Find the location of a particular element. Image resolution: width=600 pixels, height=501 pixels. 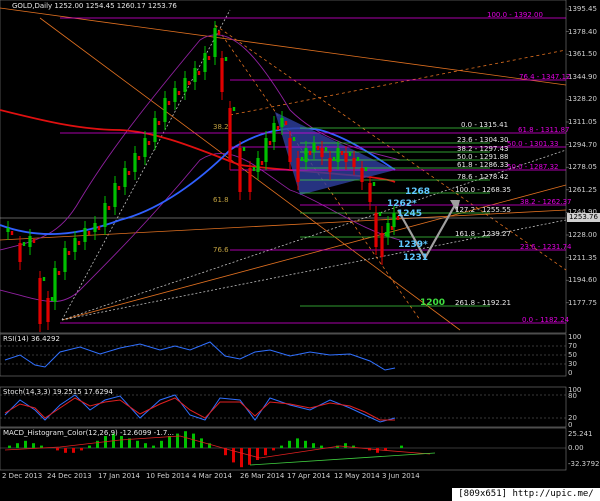

macd-scale-top: 25.241 is located at coordinates (580, 434).